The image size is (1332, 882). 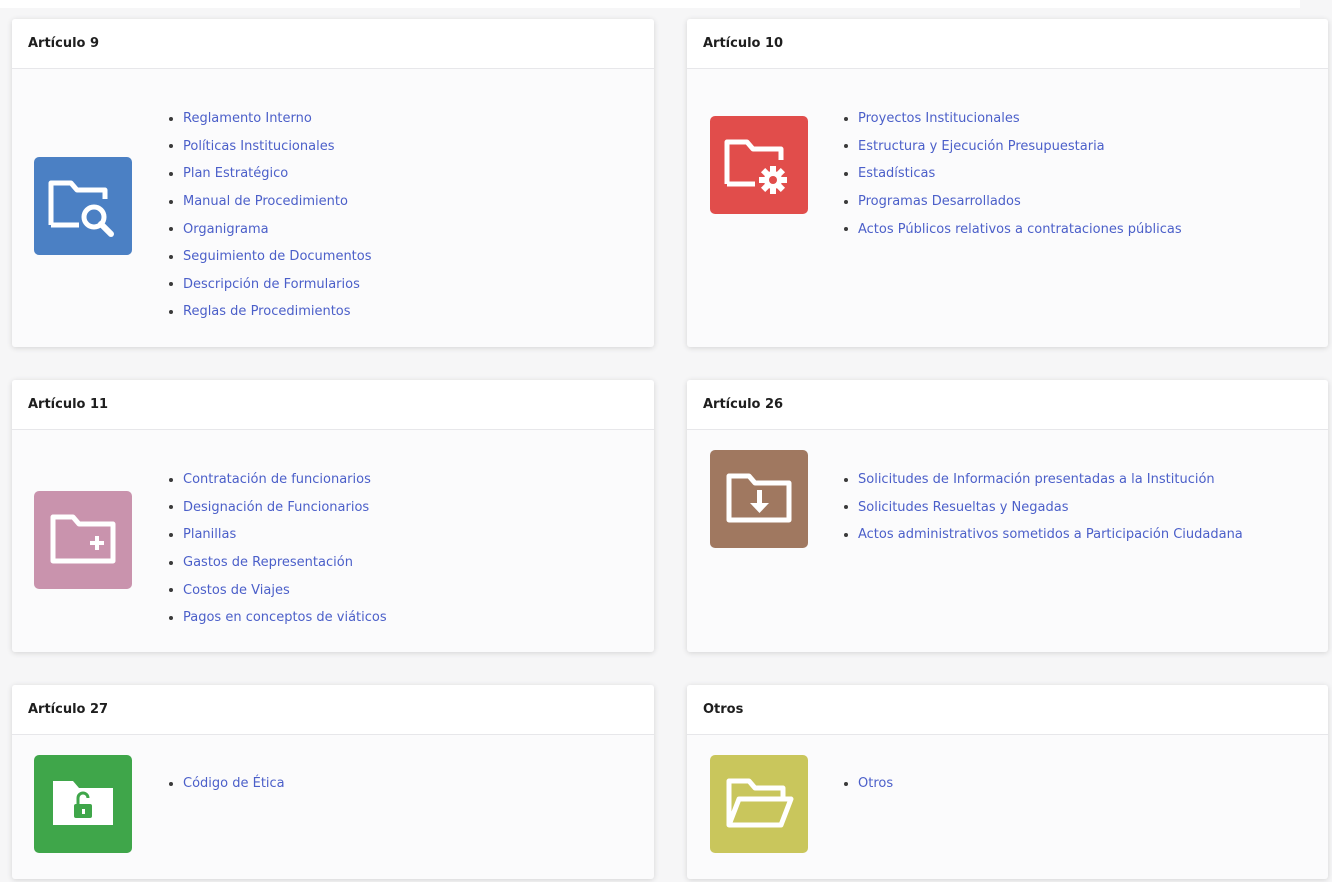 I want to click on card-header: Otros, so click(x=1007, y=710).